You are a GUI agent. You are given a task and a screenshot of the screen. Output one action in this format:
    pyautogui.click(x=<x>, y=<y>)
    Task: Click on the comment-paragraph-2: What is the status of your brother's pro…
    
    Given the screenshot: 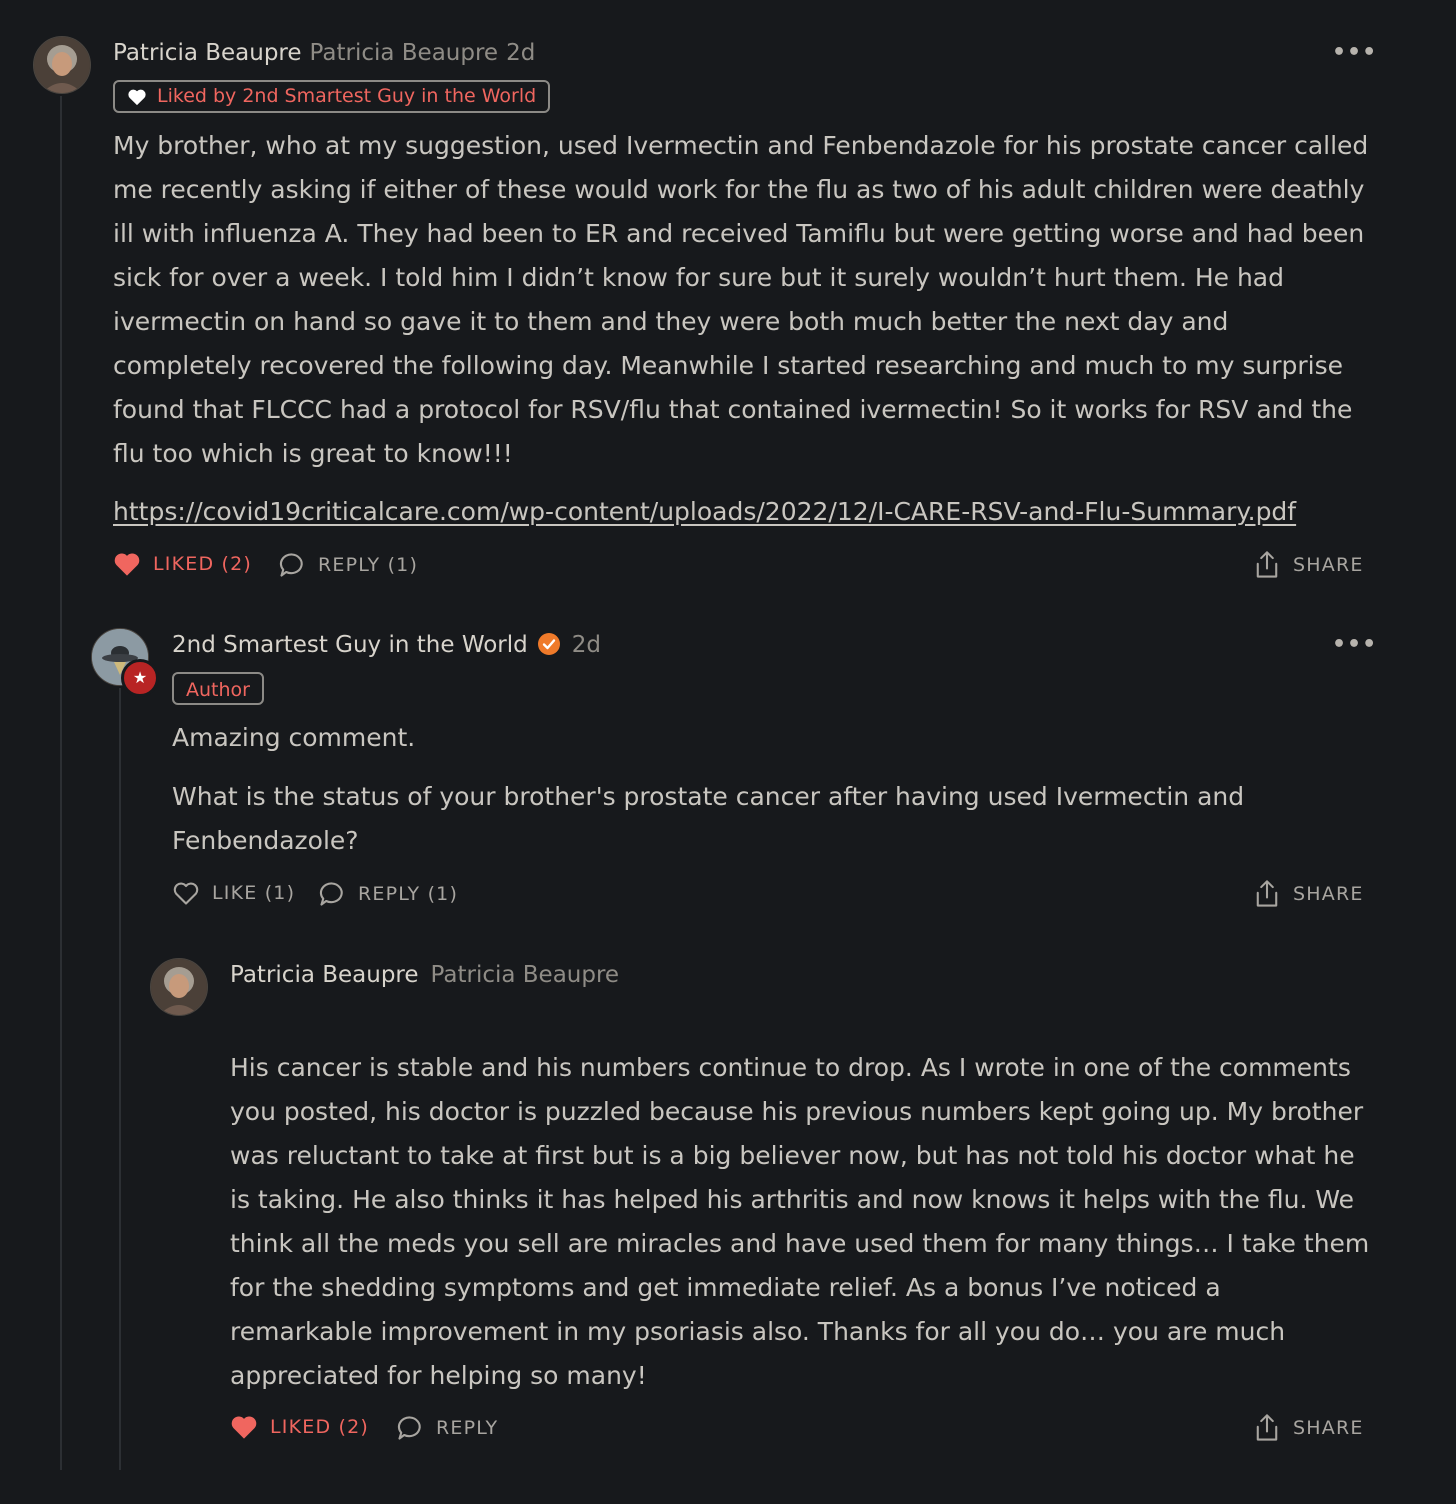 What is the action you would take?
    pyautogui.click(x=708, y=818)
    